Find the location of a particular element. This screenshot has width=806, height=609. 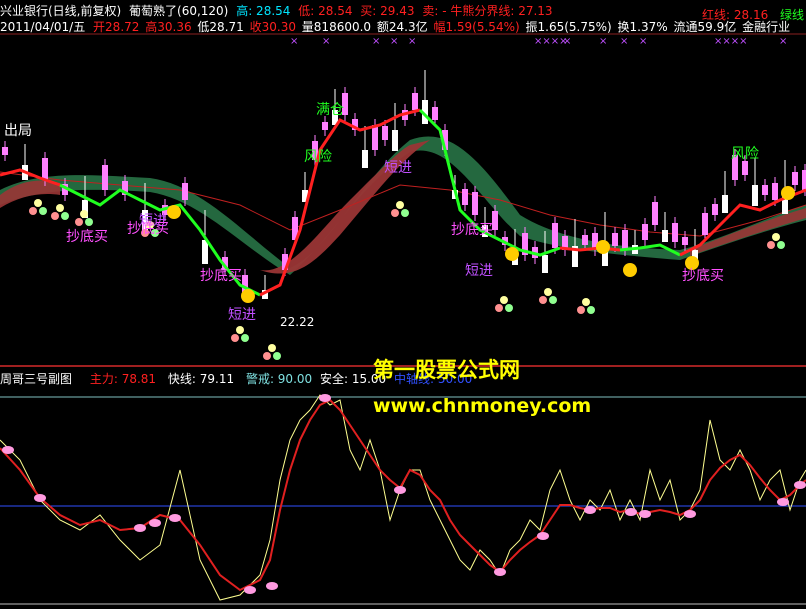

quote-high: 高30.36 is located at coordinates (168, 27).